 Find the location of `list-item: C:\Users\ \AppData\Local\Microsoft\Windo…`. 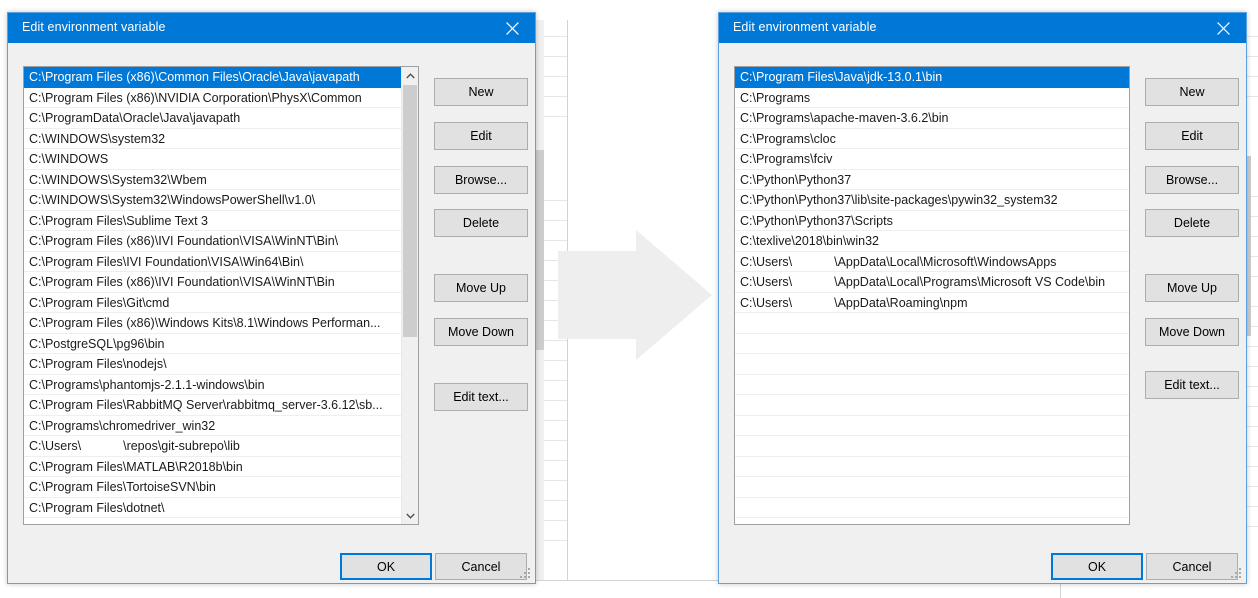

list-item: C:\Users\ \AppData\Local\Microsoft\Windo… is located at coordinates (932, 261).